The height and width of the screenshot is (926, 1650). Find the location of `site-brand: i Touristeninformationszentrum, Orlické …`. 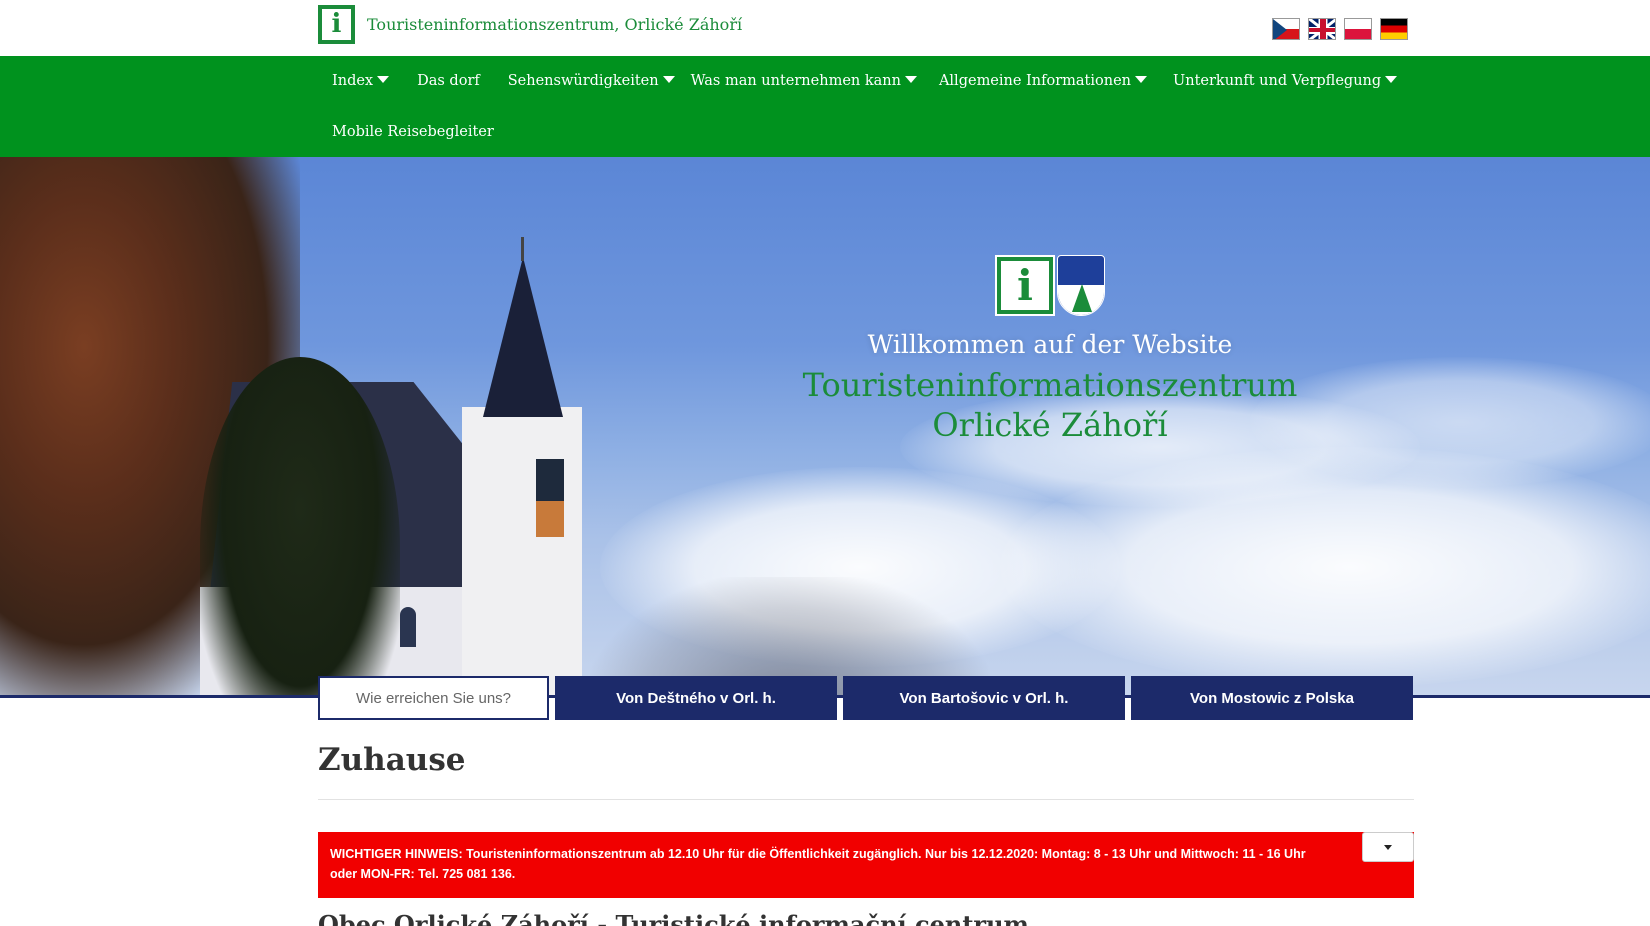

site-brand: i Touristeninformationszentrum, Orlické … is located at coordinates (530, 24).